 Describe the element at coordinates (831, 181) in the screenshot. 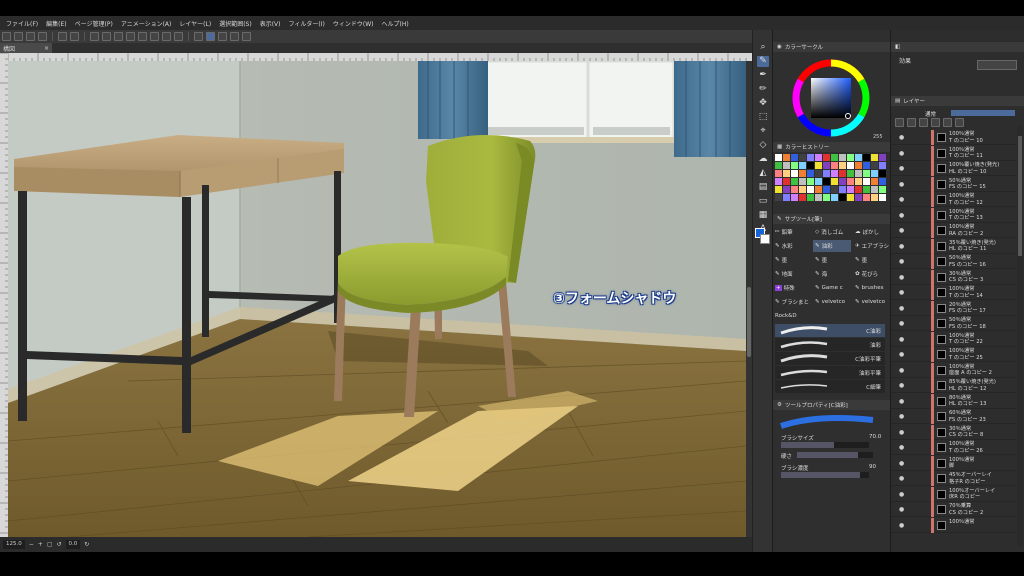

I see `color-history-grid` at that location.